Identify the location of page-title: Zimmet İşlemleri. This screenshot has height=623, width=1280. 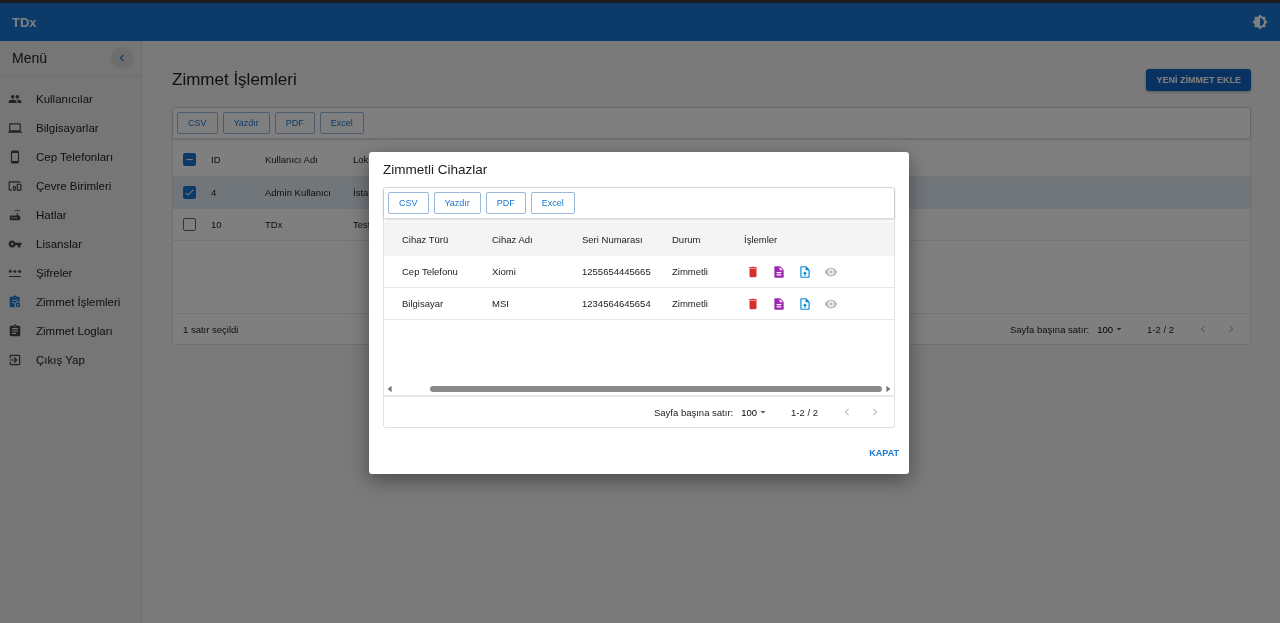
(234, 80).